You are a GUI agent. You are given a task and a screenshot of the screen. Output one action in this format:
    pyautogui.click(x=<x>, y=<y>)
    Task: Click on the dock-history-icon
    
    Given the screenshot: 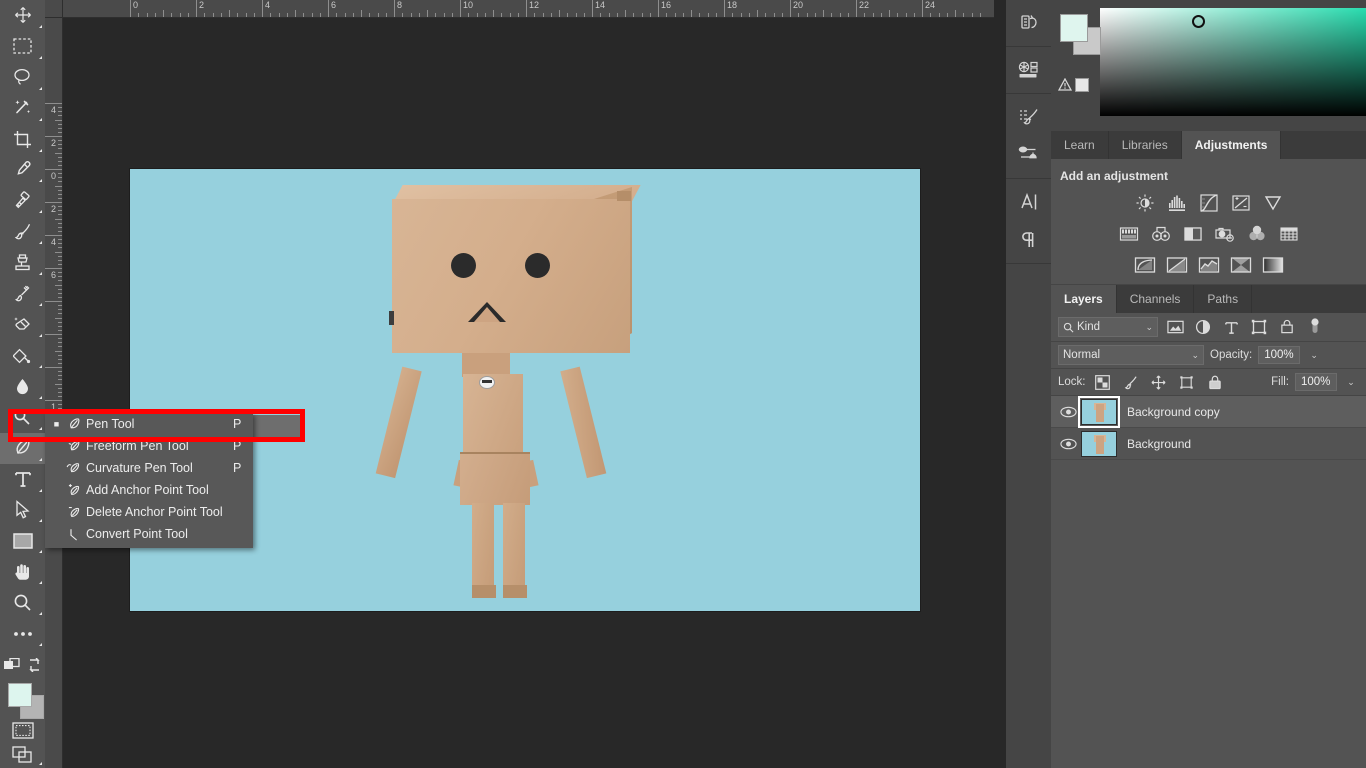 What is the action you would take?
    pyautogui.click(x=1028, y=23)
    